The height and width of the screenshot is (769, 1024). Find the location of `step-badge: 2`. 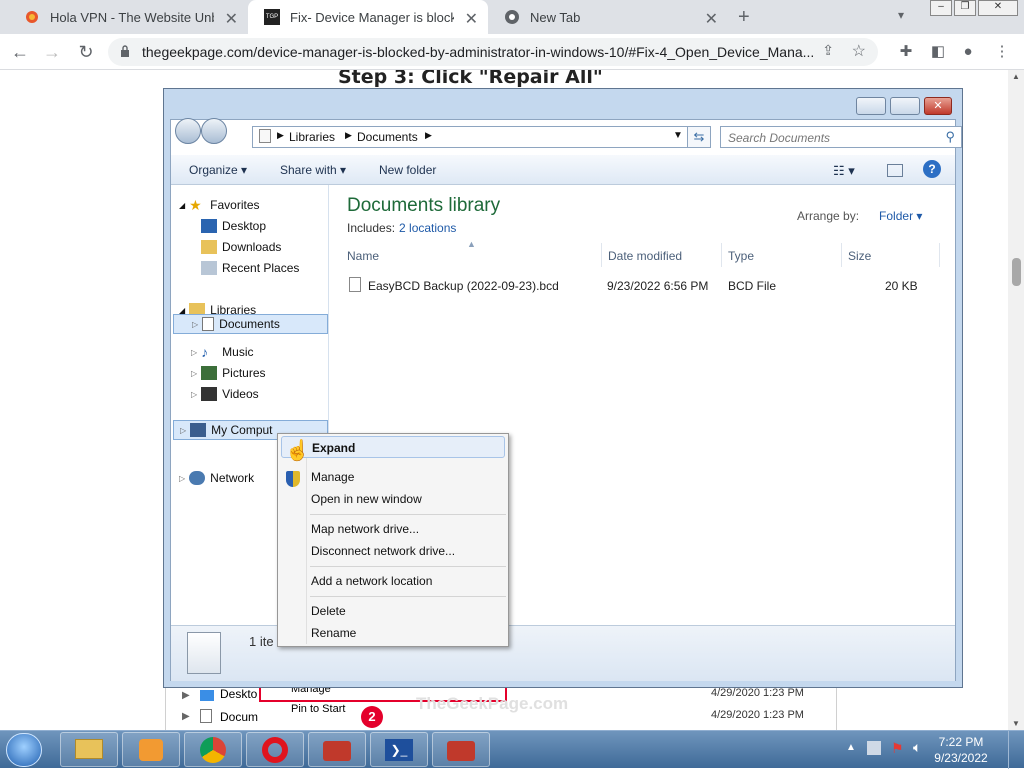

step-badge: 2 is located at coordinates (372, 717).